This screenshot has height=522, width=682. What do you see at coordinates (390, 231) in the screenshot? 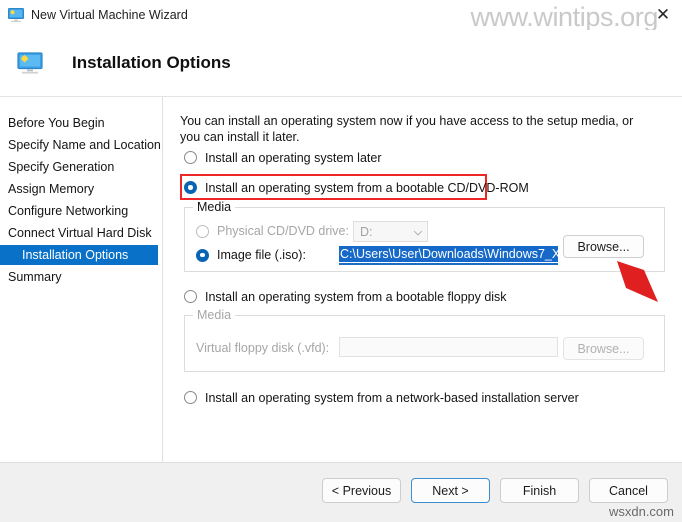
I see `physical-cd-dvd-drive-select: D:` at bounding box center [390, 231].